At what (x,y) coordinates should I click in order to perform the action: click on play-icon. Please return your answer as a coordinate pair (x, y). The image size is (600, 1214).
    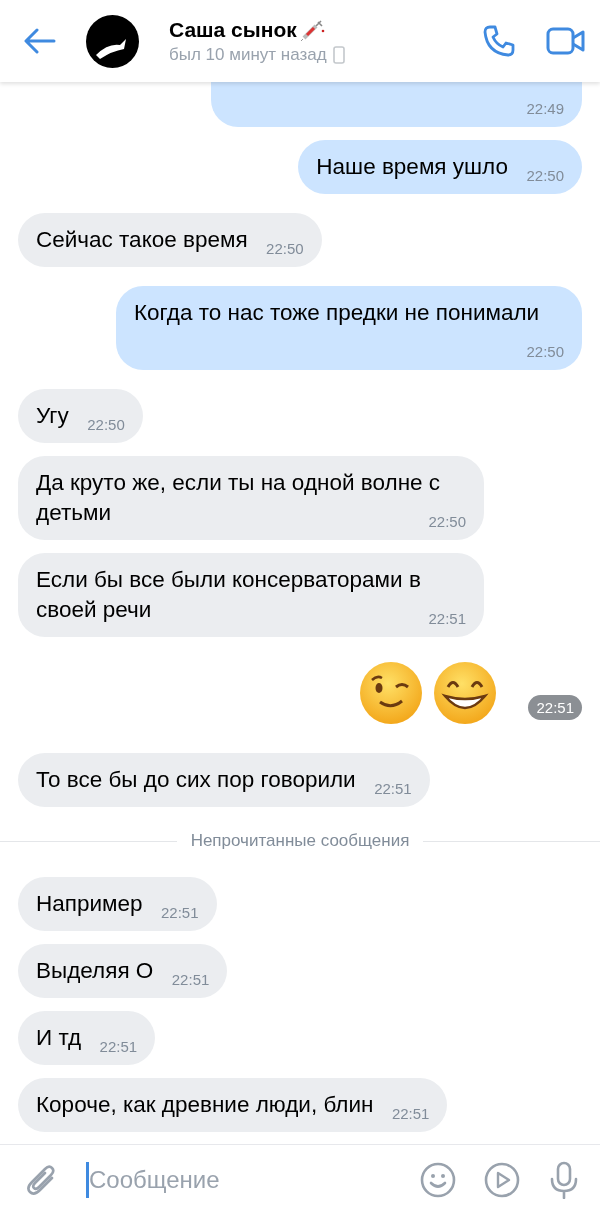
    Looking at the image, I should click on (502, 1179).